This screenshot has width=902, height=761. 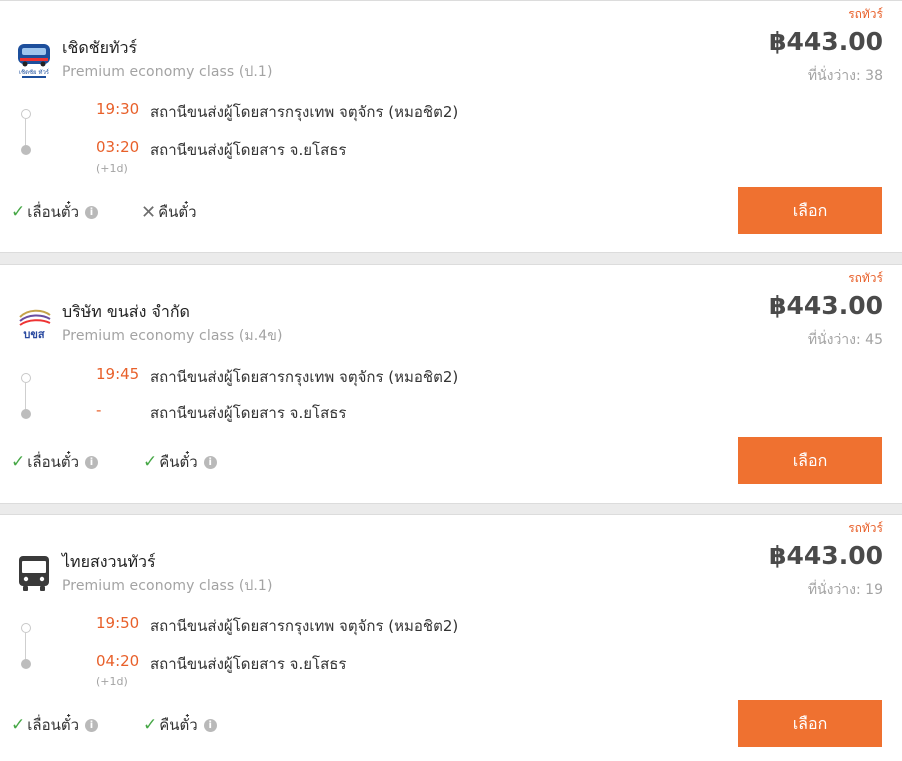 What do you see at coordinates (172, 336) in the screenshot?
I see `class-label: Premium economy class (ม.4ข)` at bounding box center [172, 336].